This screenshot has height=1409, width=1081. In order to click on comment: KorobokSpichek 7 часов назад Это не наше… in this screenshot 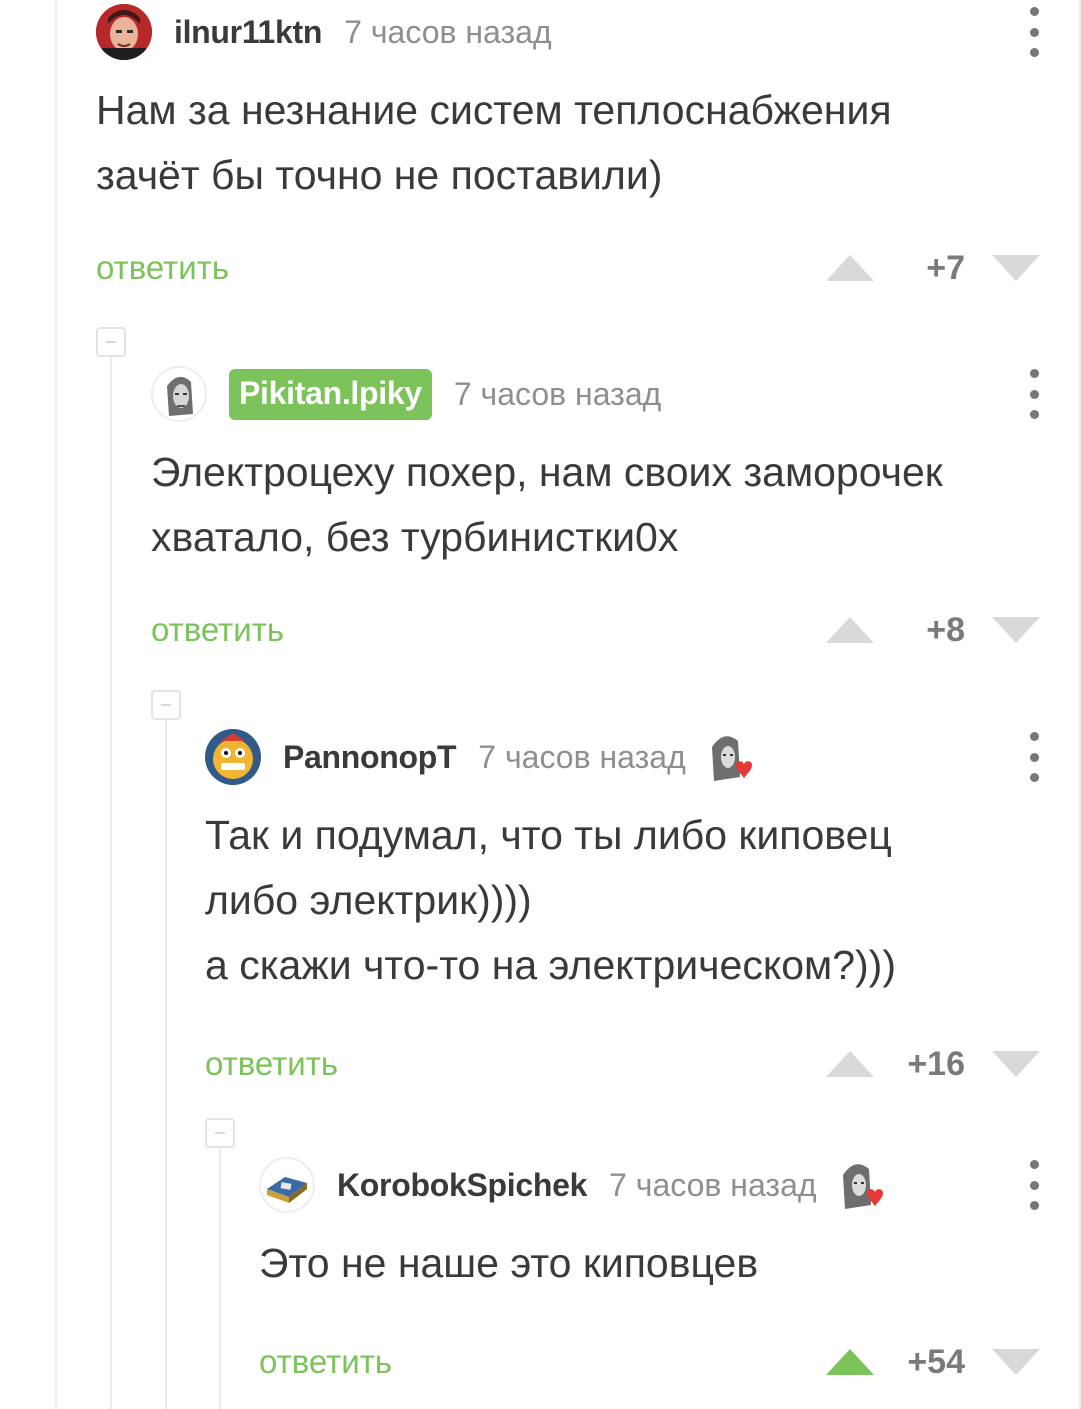, I will do `click(650, 1272)`.